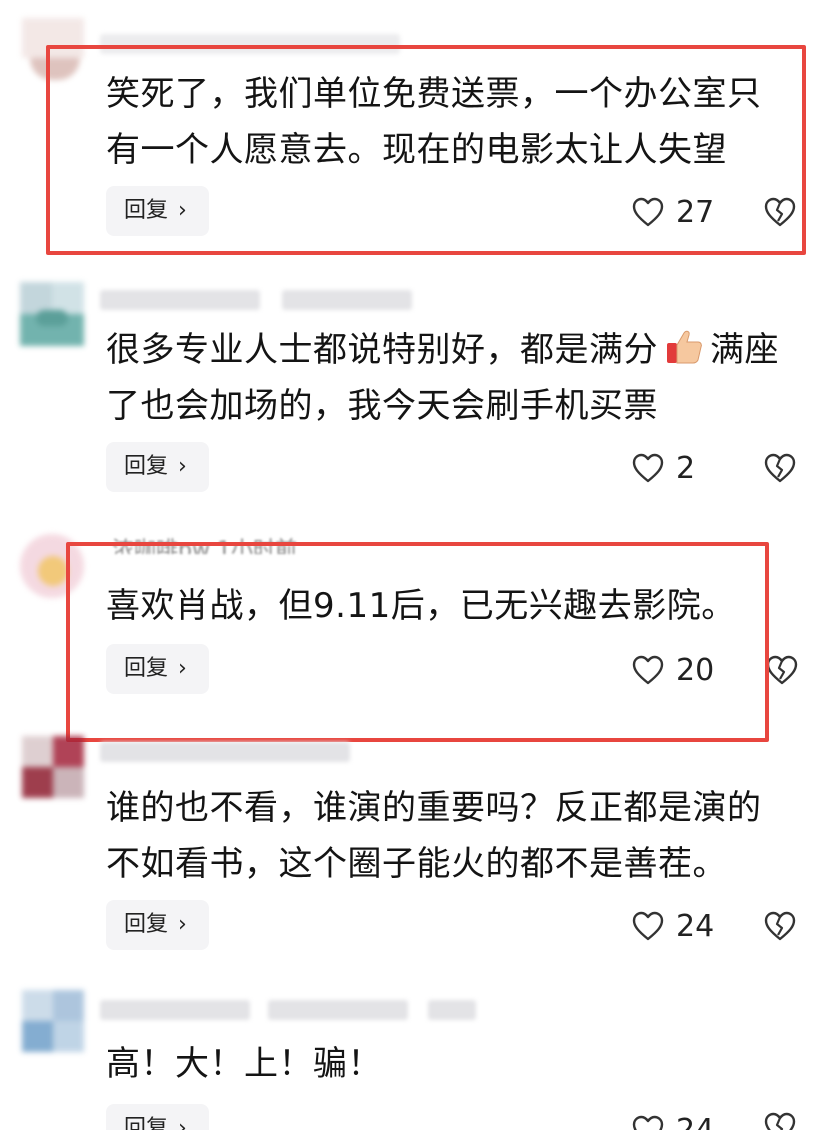 This screenshot has height=1130, width=830. I want to click on comment-text: 谁的也不看，谁演的重要吗？反正都是演的 不如看书，这个圈子能火的都不是善茬。, so click(456, 836).